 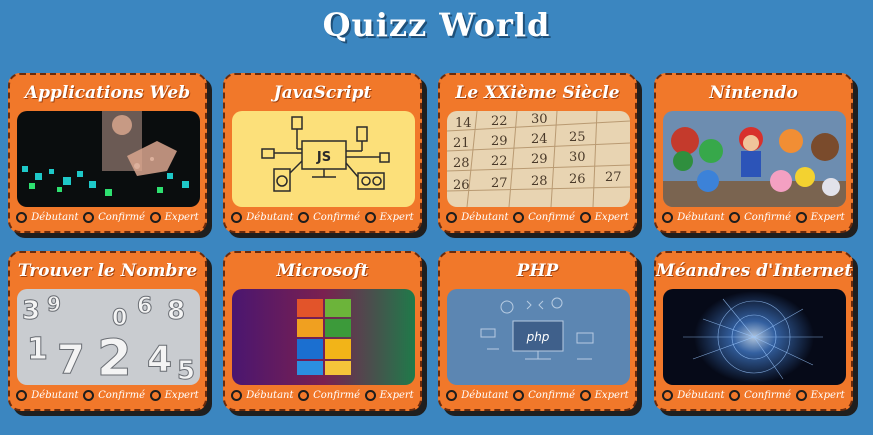 What do you see at coordinates (461, 143) in the screenshot?
I see `svg-text: 21` at bounding box center [461, 143].